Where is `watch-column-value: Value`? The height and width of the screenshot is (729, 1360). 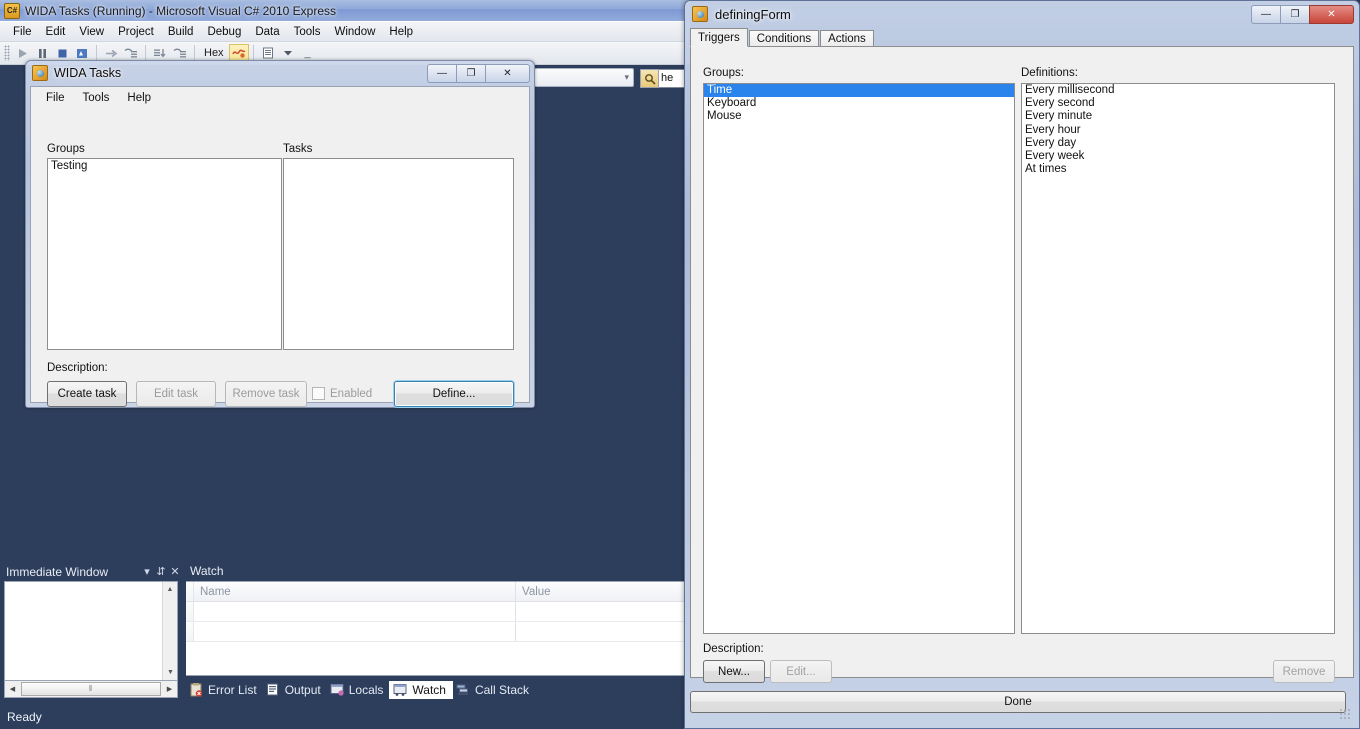
watch-column-value: Value is located at coordinates (600, 591).